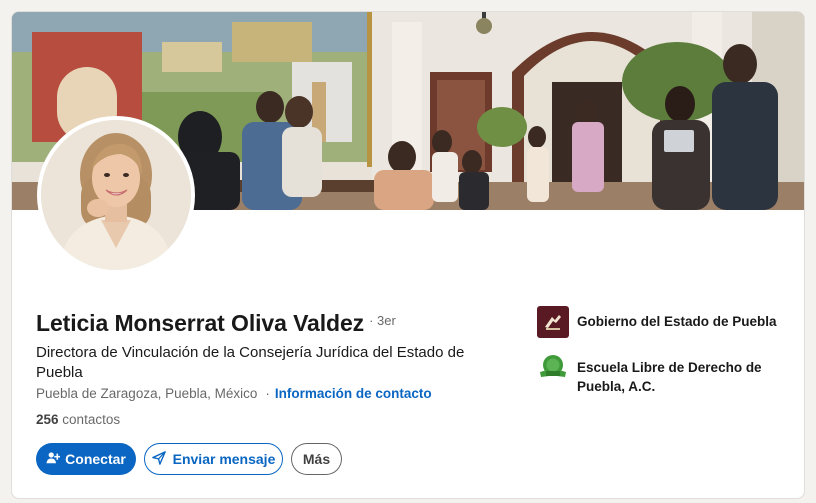 The image size is (816, 503). I want to click on org-name: Escuela Libre de Derecho de Puebla, A.C., so click(669, 377).